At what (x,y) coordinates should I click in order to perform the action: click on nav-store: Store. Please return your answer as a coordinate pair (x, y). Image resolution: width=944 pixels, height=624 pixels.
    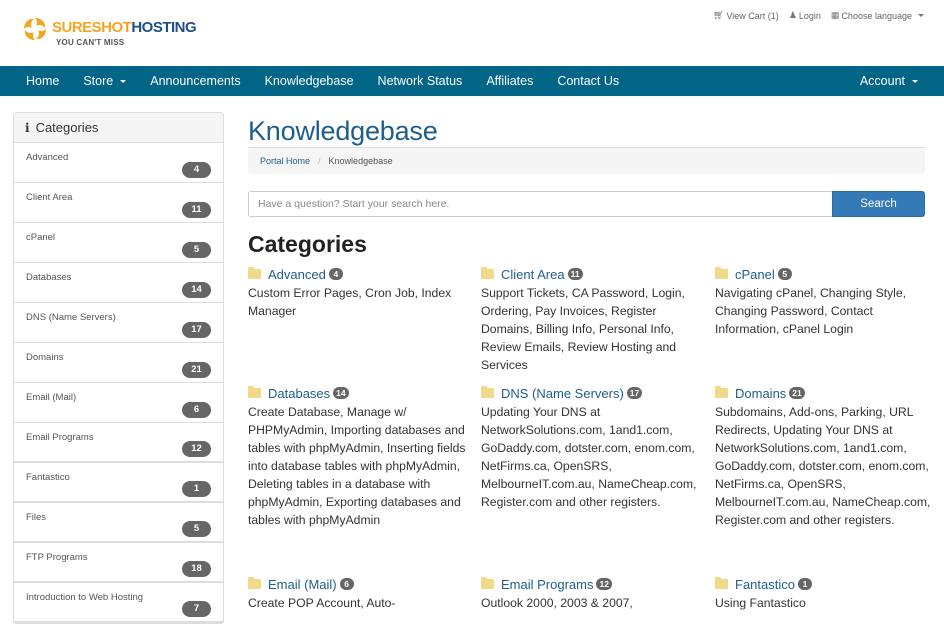
    Looking at the image, I should click on (104, 81).